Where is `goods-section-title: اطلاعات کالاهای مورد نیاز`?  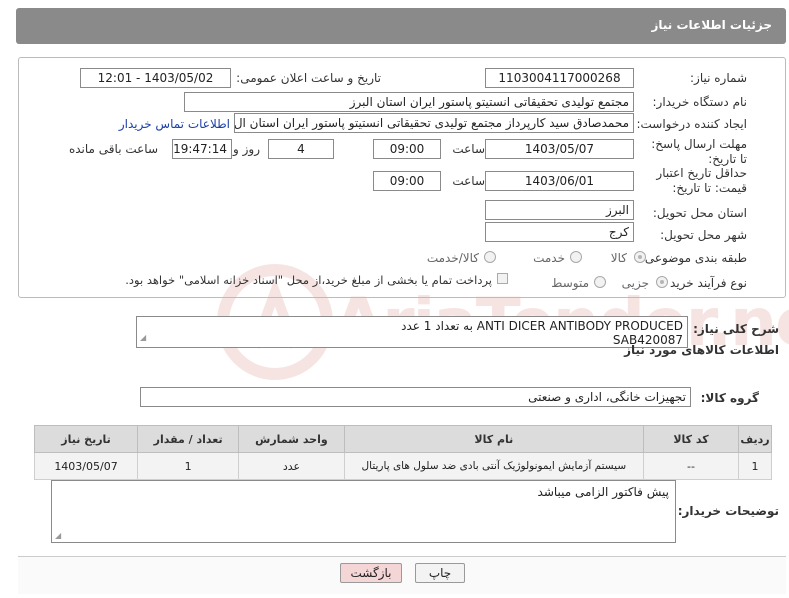
goods-section-title: اطلاعات کالاهای مورد نیاز is located at coordinates (701, 350).